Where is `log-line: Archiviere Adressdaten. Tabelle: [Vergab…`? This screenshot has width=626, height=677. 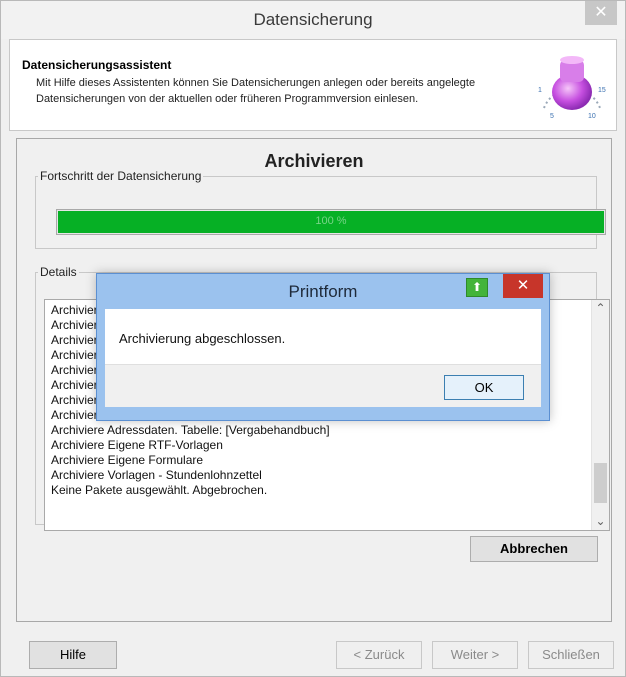
log-line: Archiviere Adressdaten. Tabelle: [Vergab… is located at coordinates (190, 430).